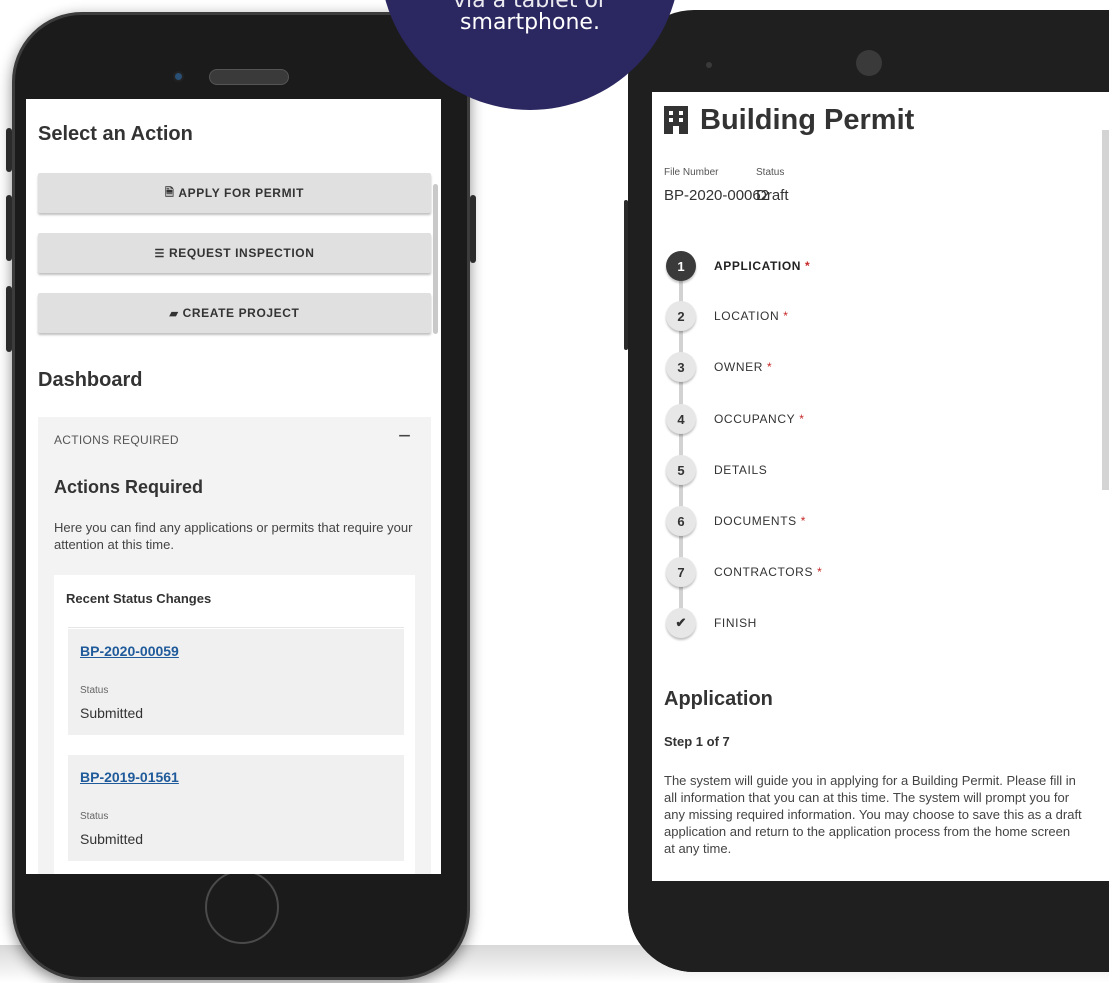 The image size is (1109, 983). What do you see at coordinates (404, 436) in the screenshot?
I see `collapse-icon: −` at bounding box center [404, 436].